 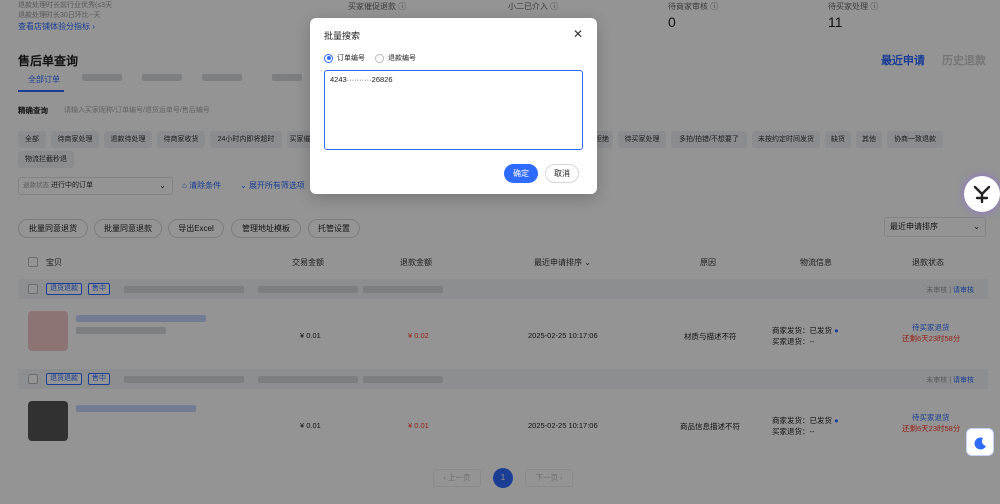 I want to click on dark-mode-button, so click(x=980, y=442).